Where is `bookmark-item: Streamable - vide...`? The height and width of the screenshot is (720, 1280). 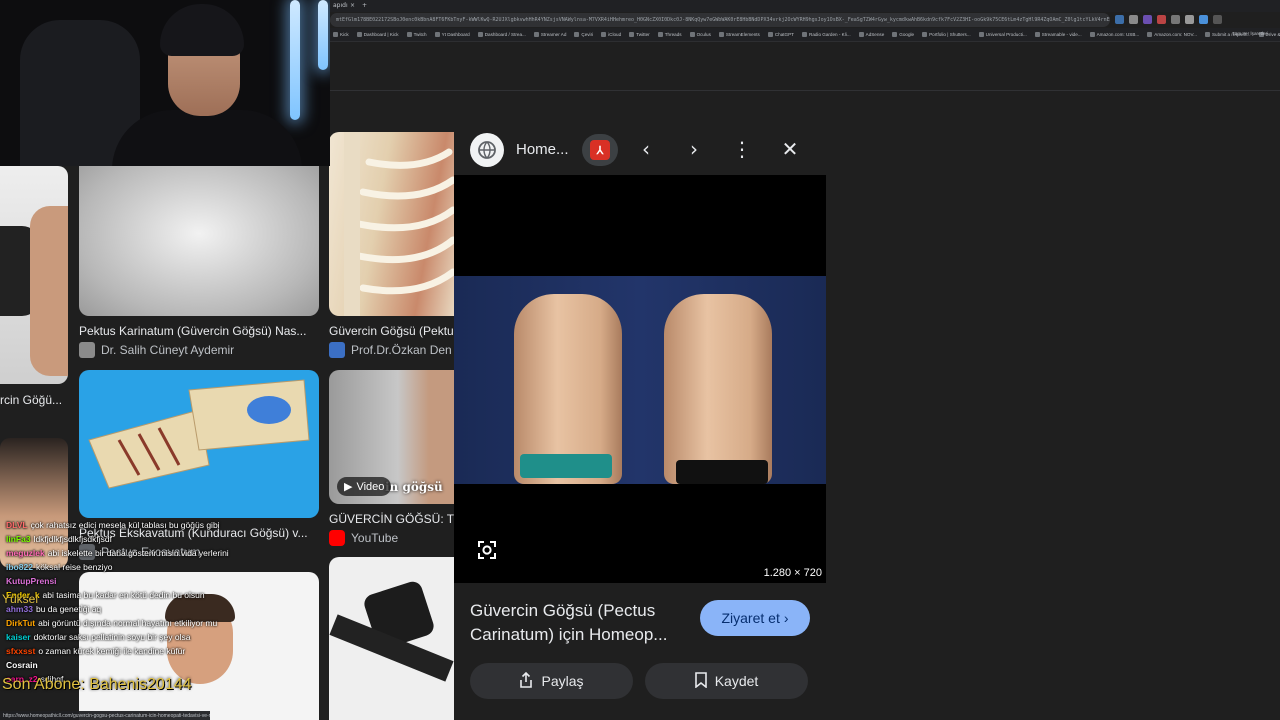 bookmark-item: Streamable - vide... is located at coordinates (1058, 34).